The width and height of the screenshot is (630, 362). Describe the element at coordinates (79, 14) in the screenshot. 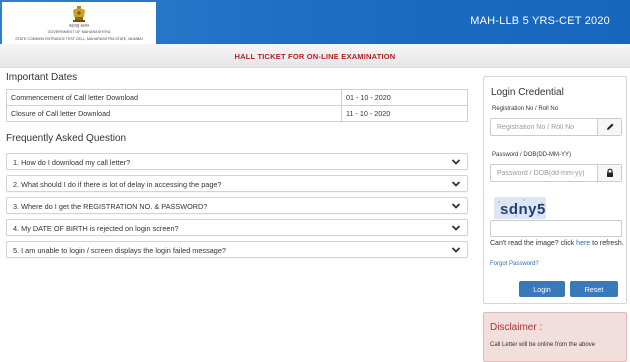

I see `emblem-logo` at that location.